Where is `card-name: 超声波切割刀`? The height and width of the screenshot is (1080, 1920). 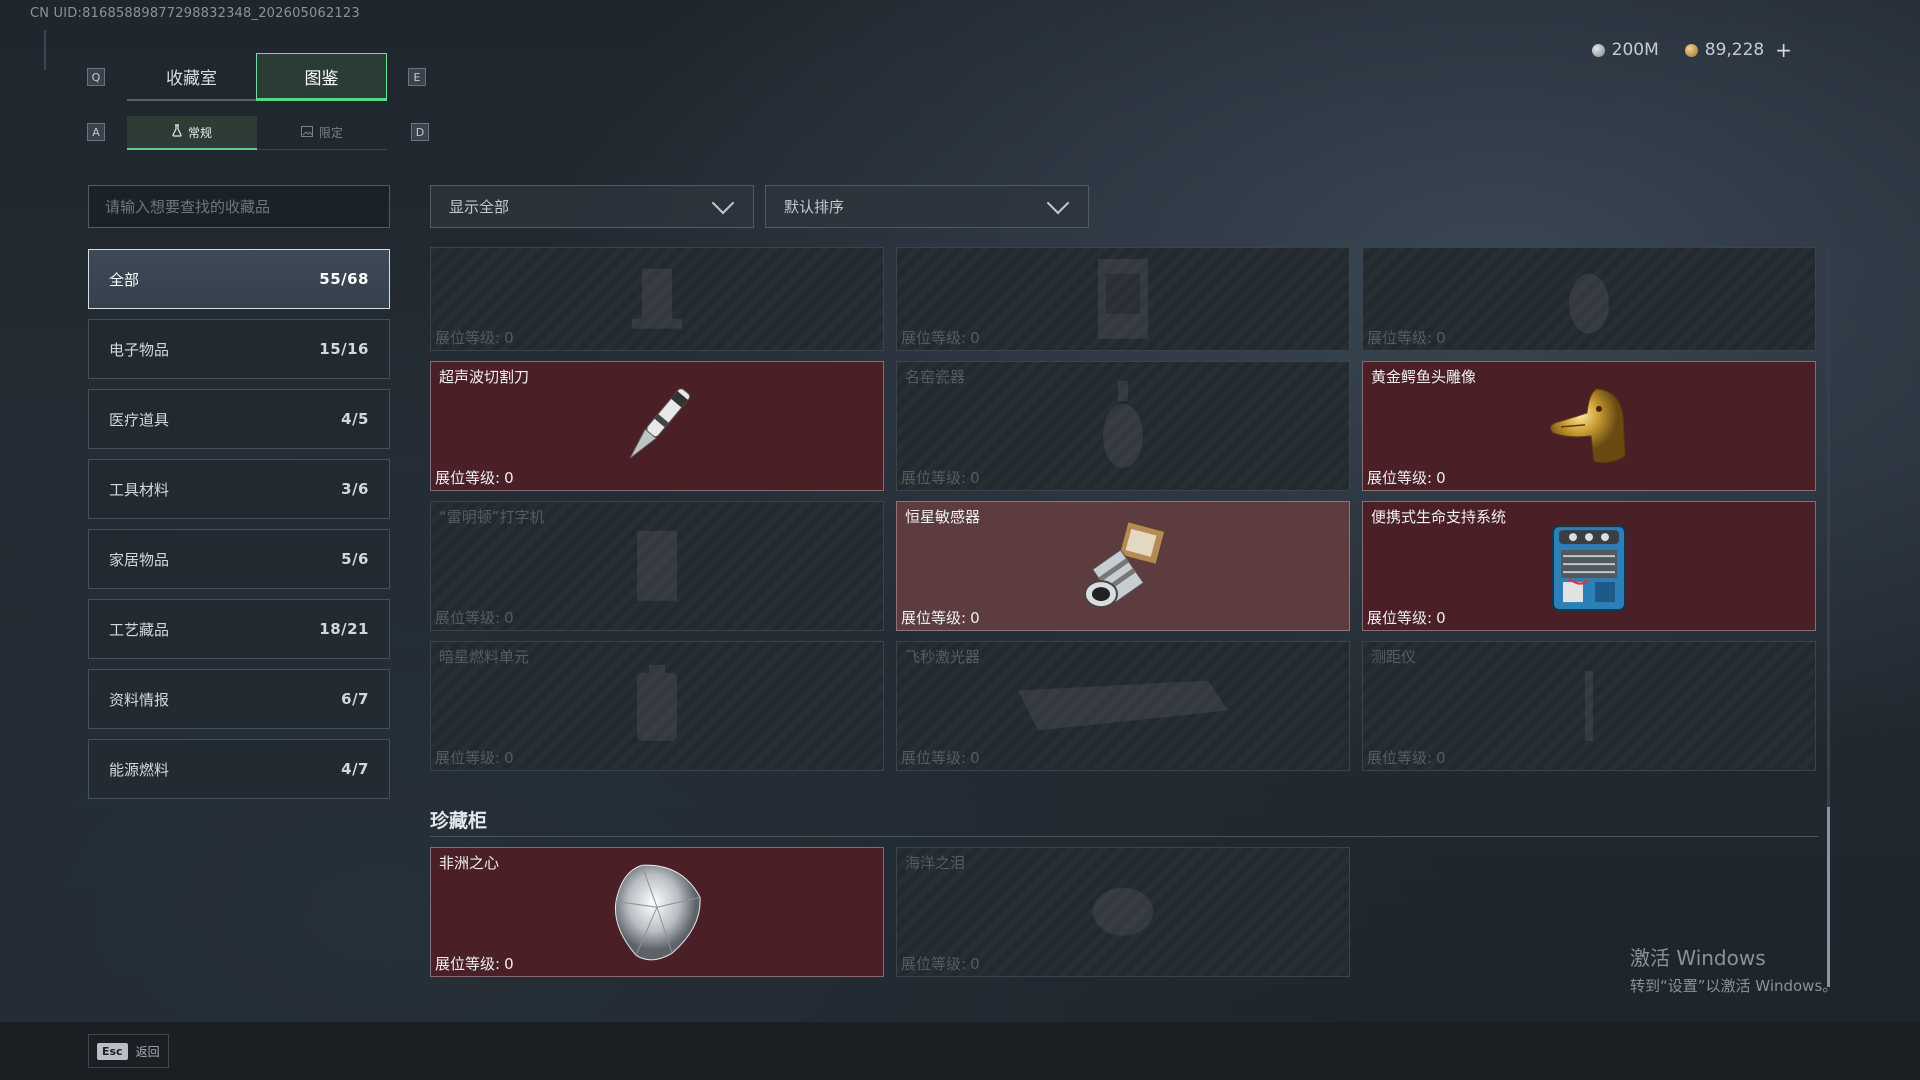 card-name: 超声波切割刀 is located at coordinates (484, 377).